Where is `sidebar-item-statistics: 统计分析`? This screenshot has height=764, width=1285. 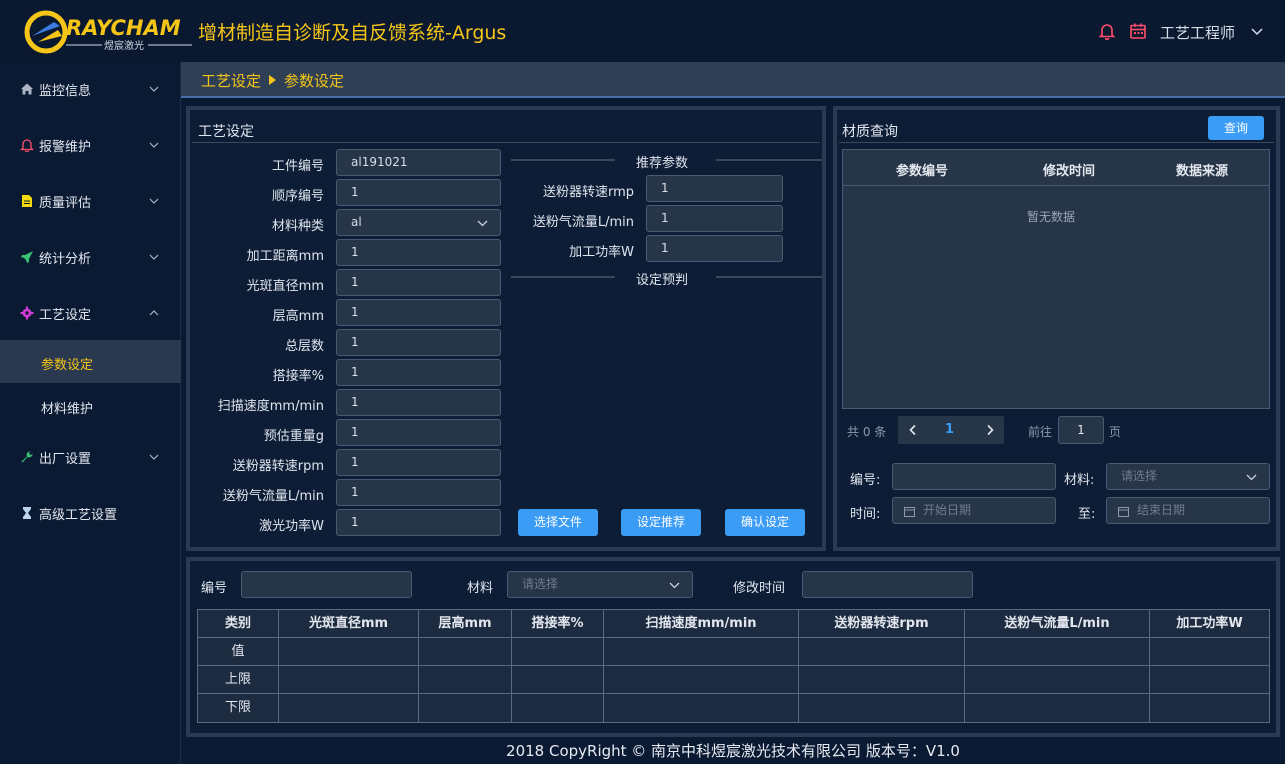
sidebar-item-statistics: 统计分析 is located at coordinates (90, 258).